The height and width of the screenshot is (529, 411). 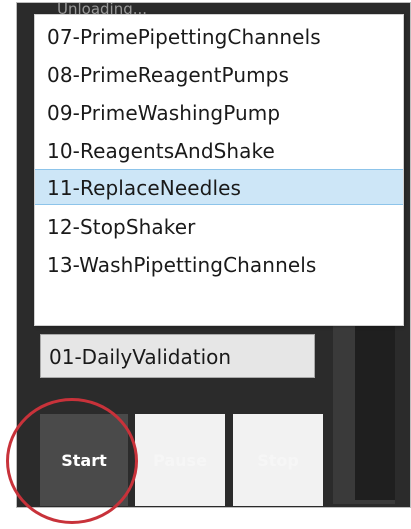 I want to click on dropdown-item: 09-PrimeWashingPump, so click(x=219, y=113).